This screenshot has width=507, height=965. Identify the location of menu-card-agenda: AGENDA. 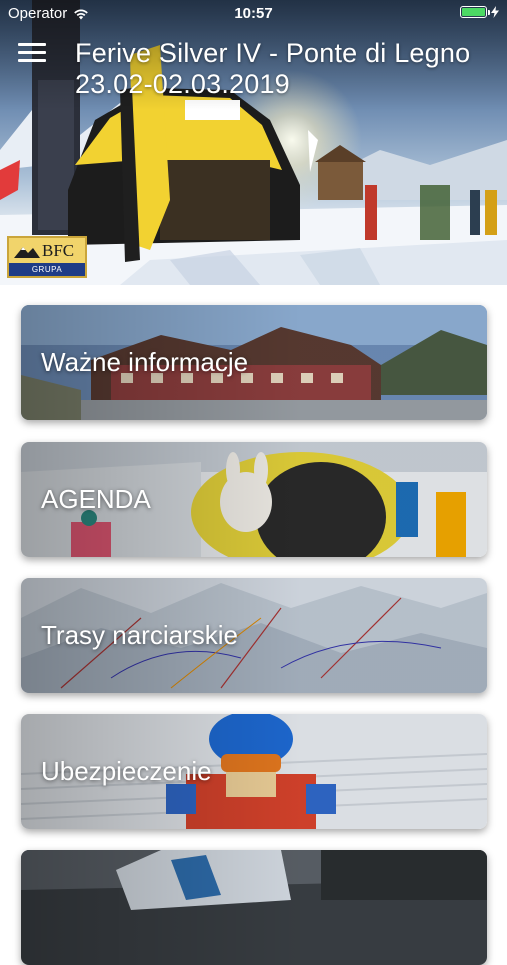
(254, 499).